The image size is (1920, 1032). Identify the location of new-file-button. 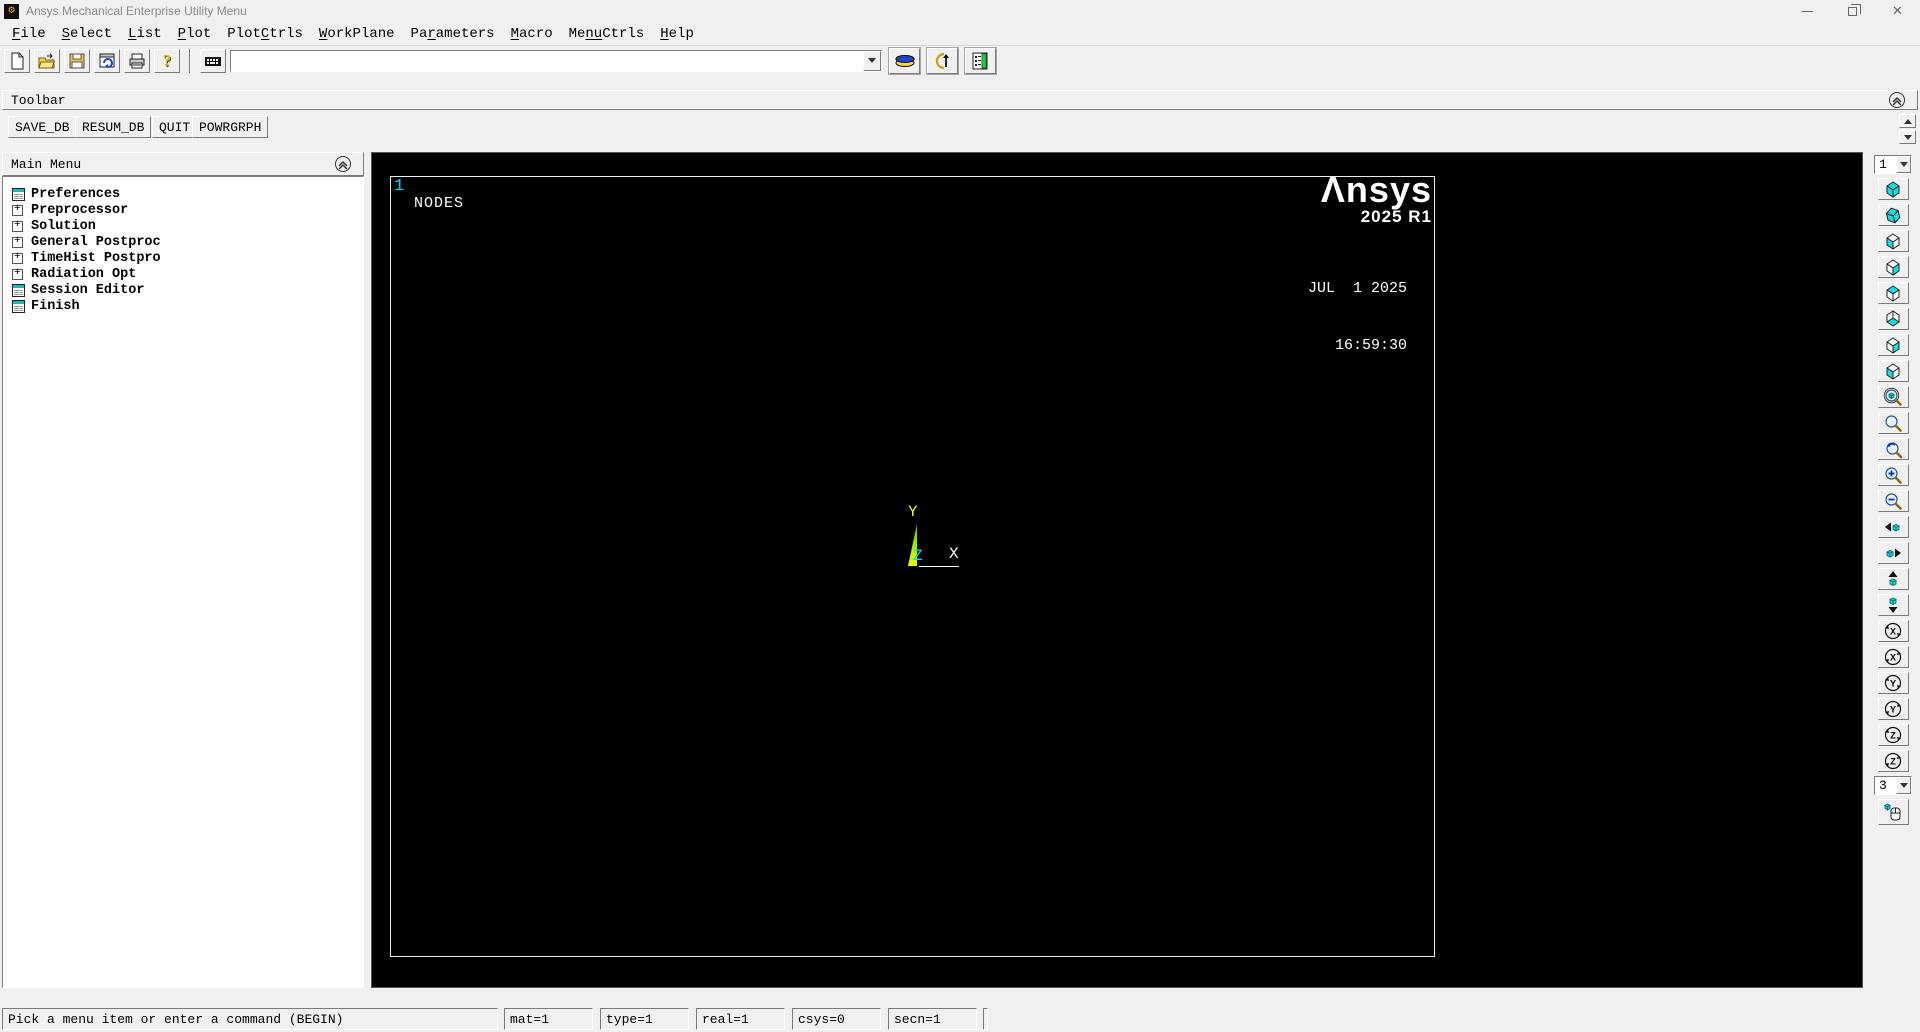
(17, 60).